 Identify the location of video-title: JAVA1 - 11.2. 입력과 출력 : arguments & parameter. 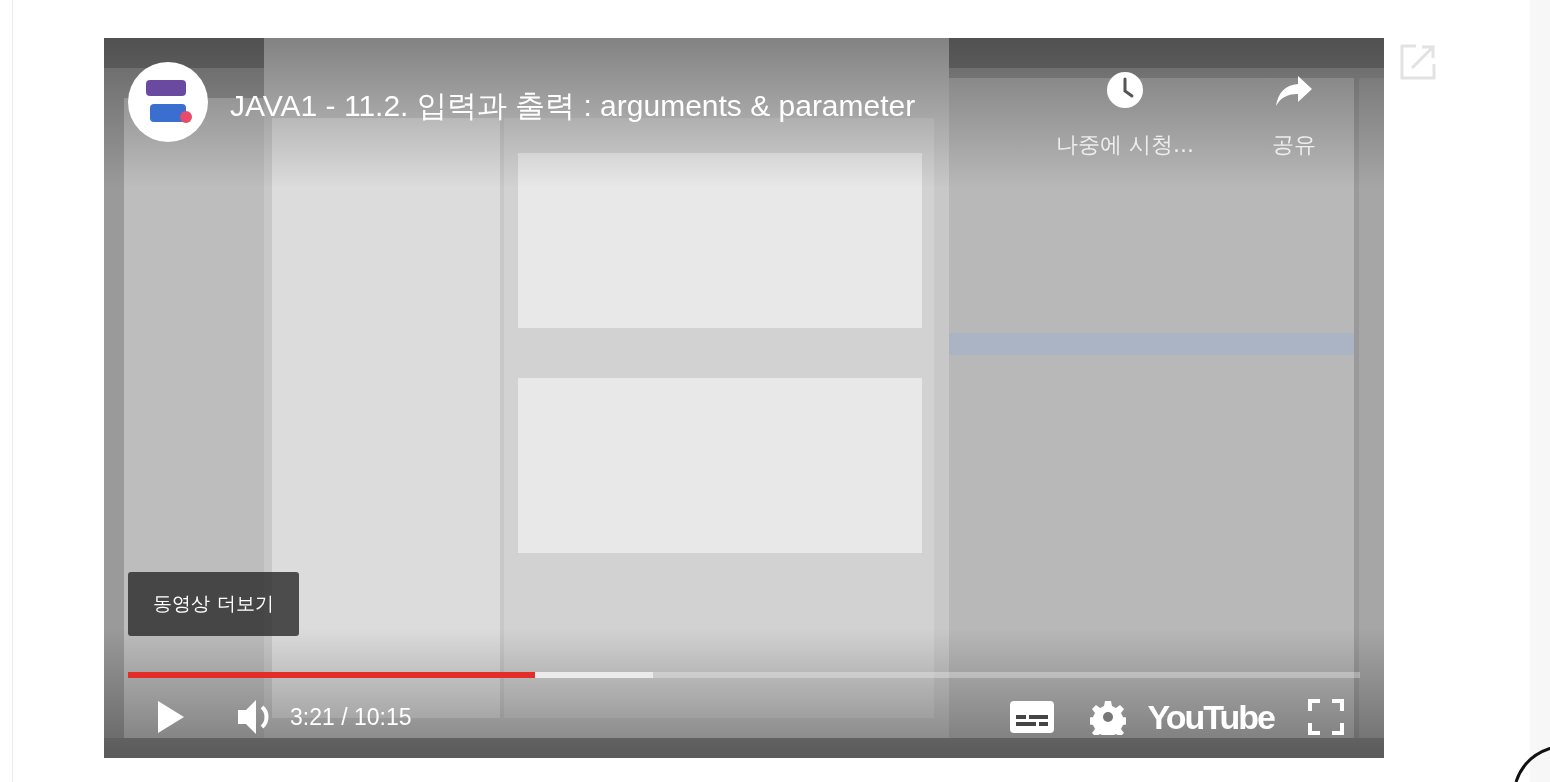
(623, 106).